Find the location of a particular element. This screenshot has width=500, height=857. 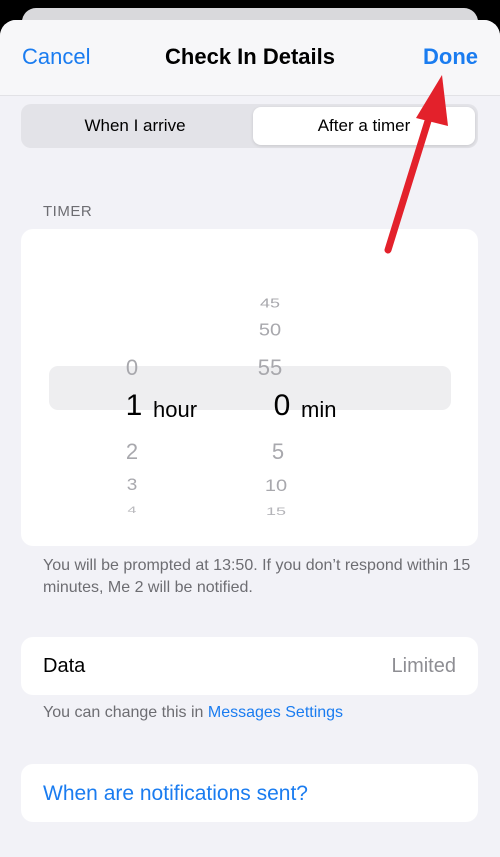

segment-after-a-timer: After a timer is located at coordinates (364, 126).